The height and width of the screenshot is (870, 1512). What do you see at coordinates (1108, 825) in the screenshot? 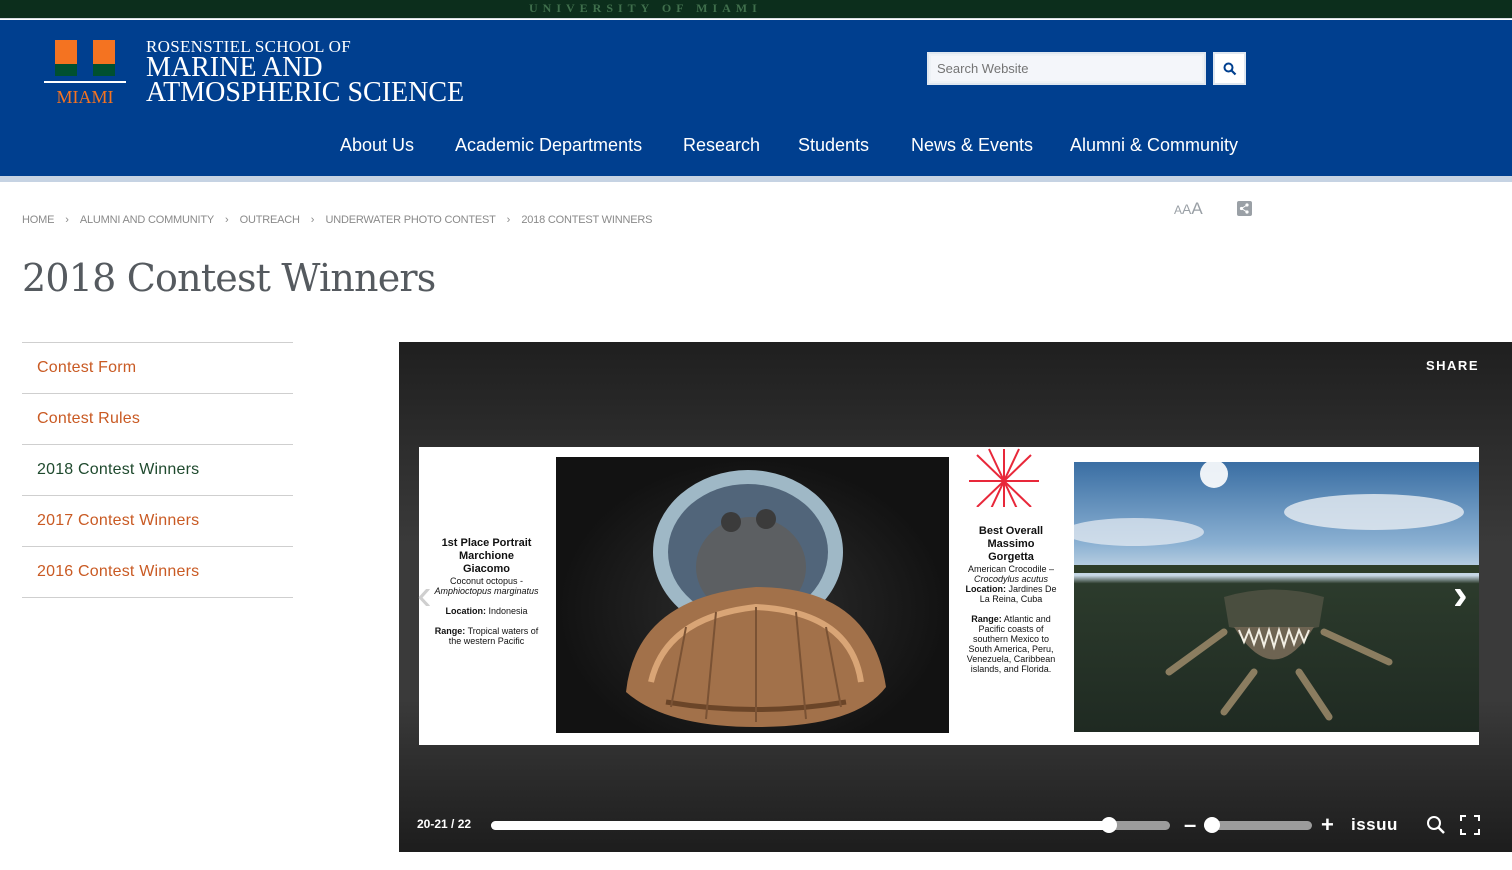
I see `page-progress-handle` at bounding box center [1108, 825].